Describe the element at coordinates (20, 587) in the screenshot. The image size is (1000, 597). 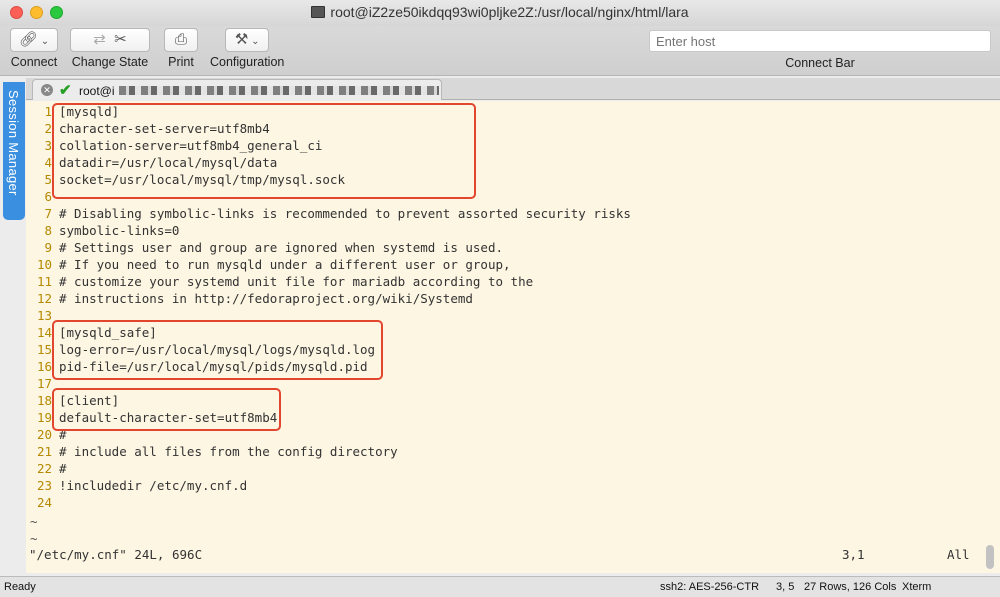
I see `status-ready: Ready` at that location.